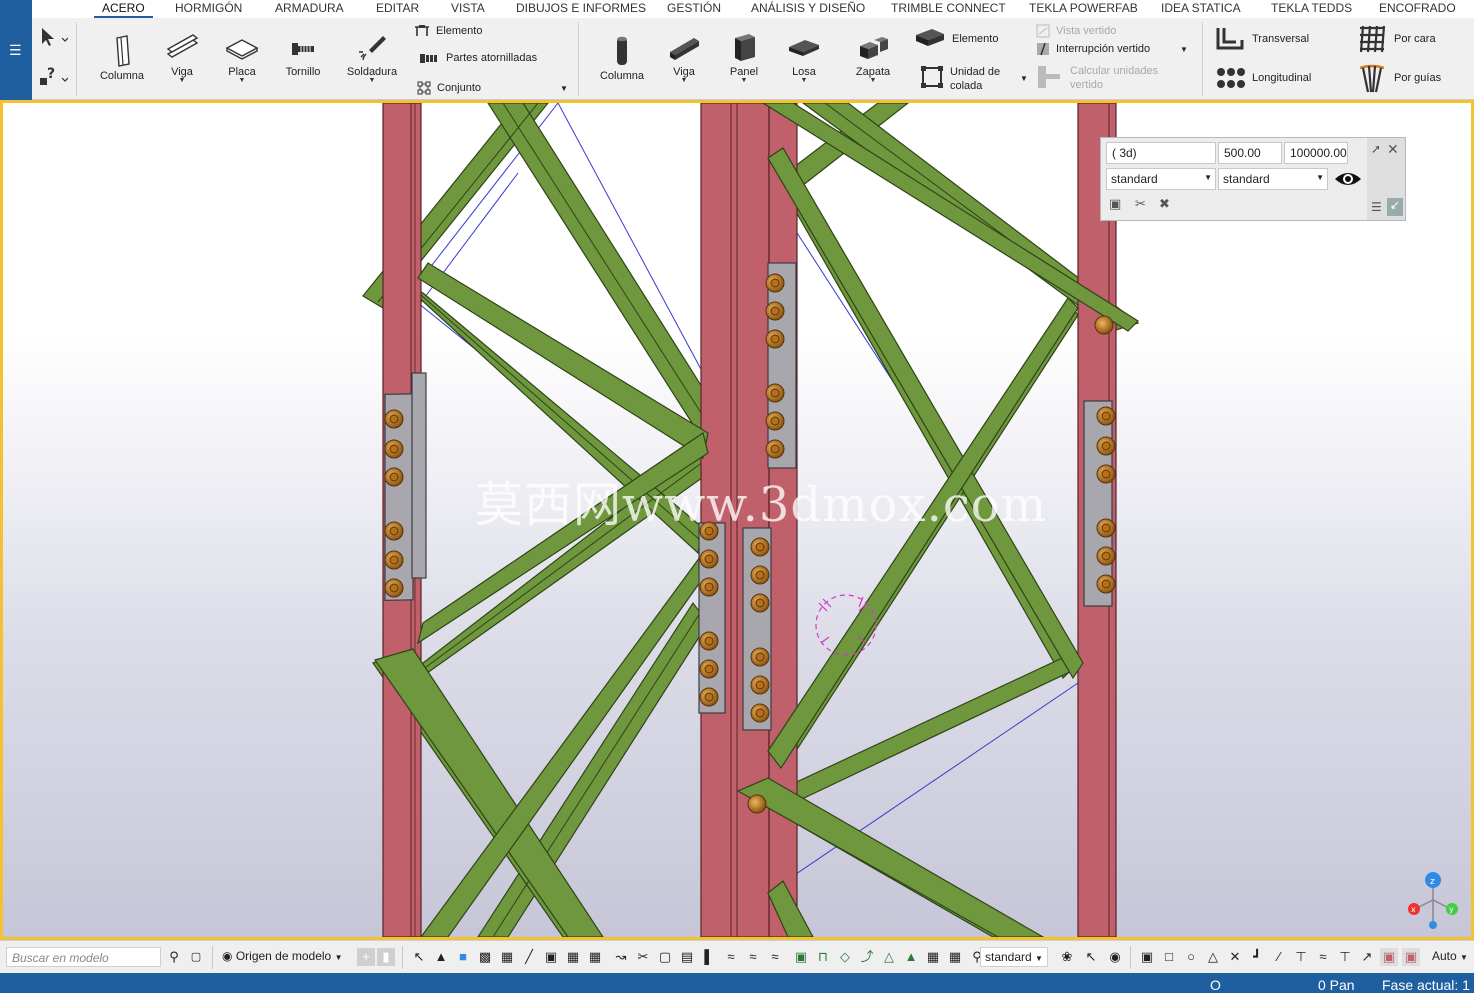  I want to click on steel-beam-button: Viga ▼, so click(182, 58).